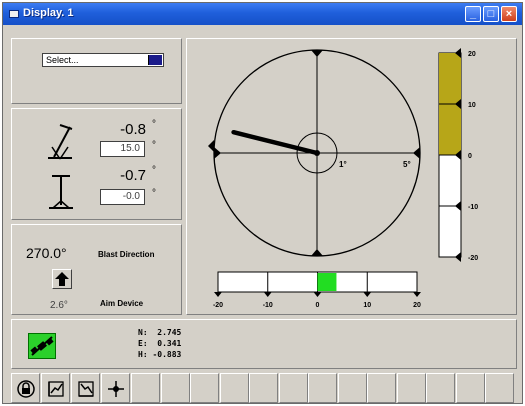 This screenshot has height=406, width=525. Describe the element at coordinates (133, 175) in the screenshot. I see `roll-value: -0.7` at that location.